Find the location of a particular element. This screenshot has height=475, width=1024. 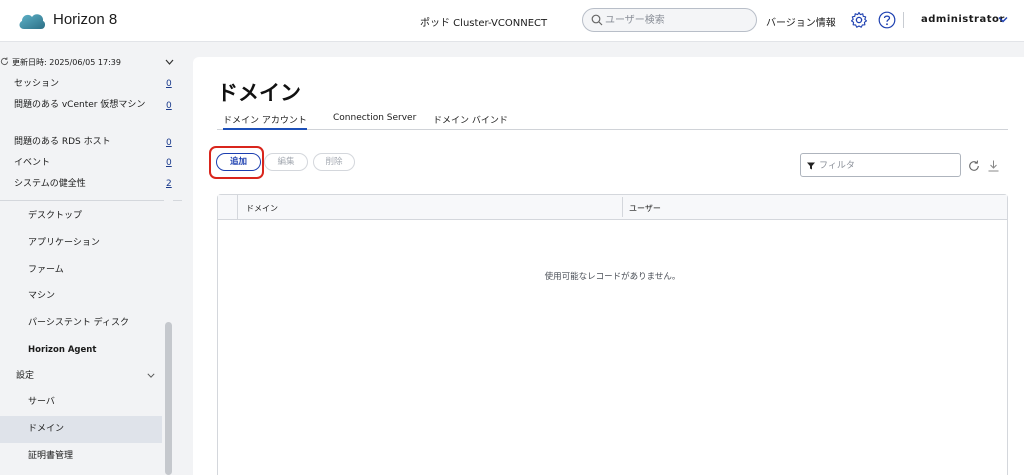

column-header-user: ユーザー is located at coordinates (645, 208).